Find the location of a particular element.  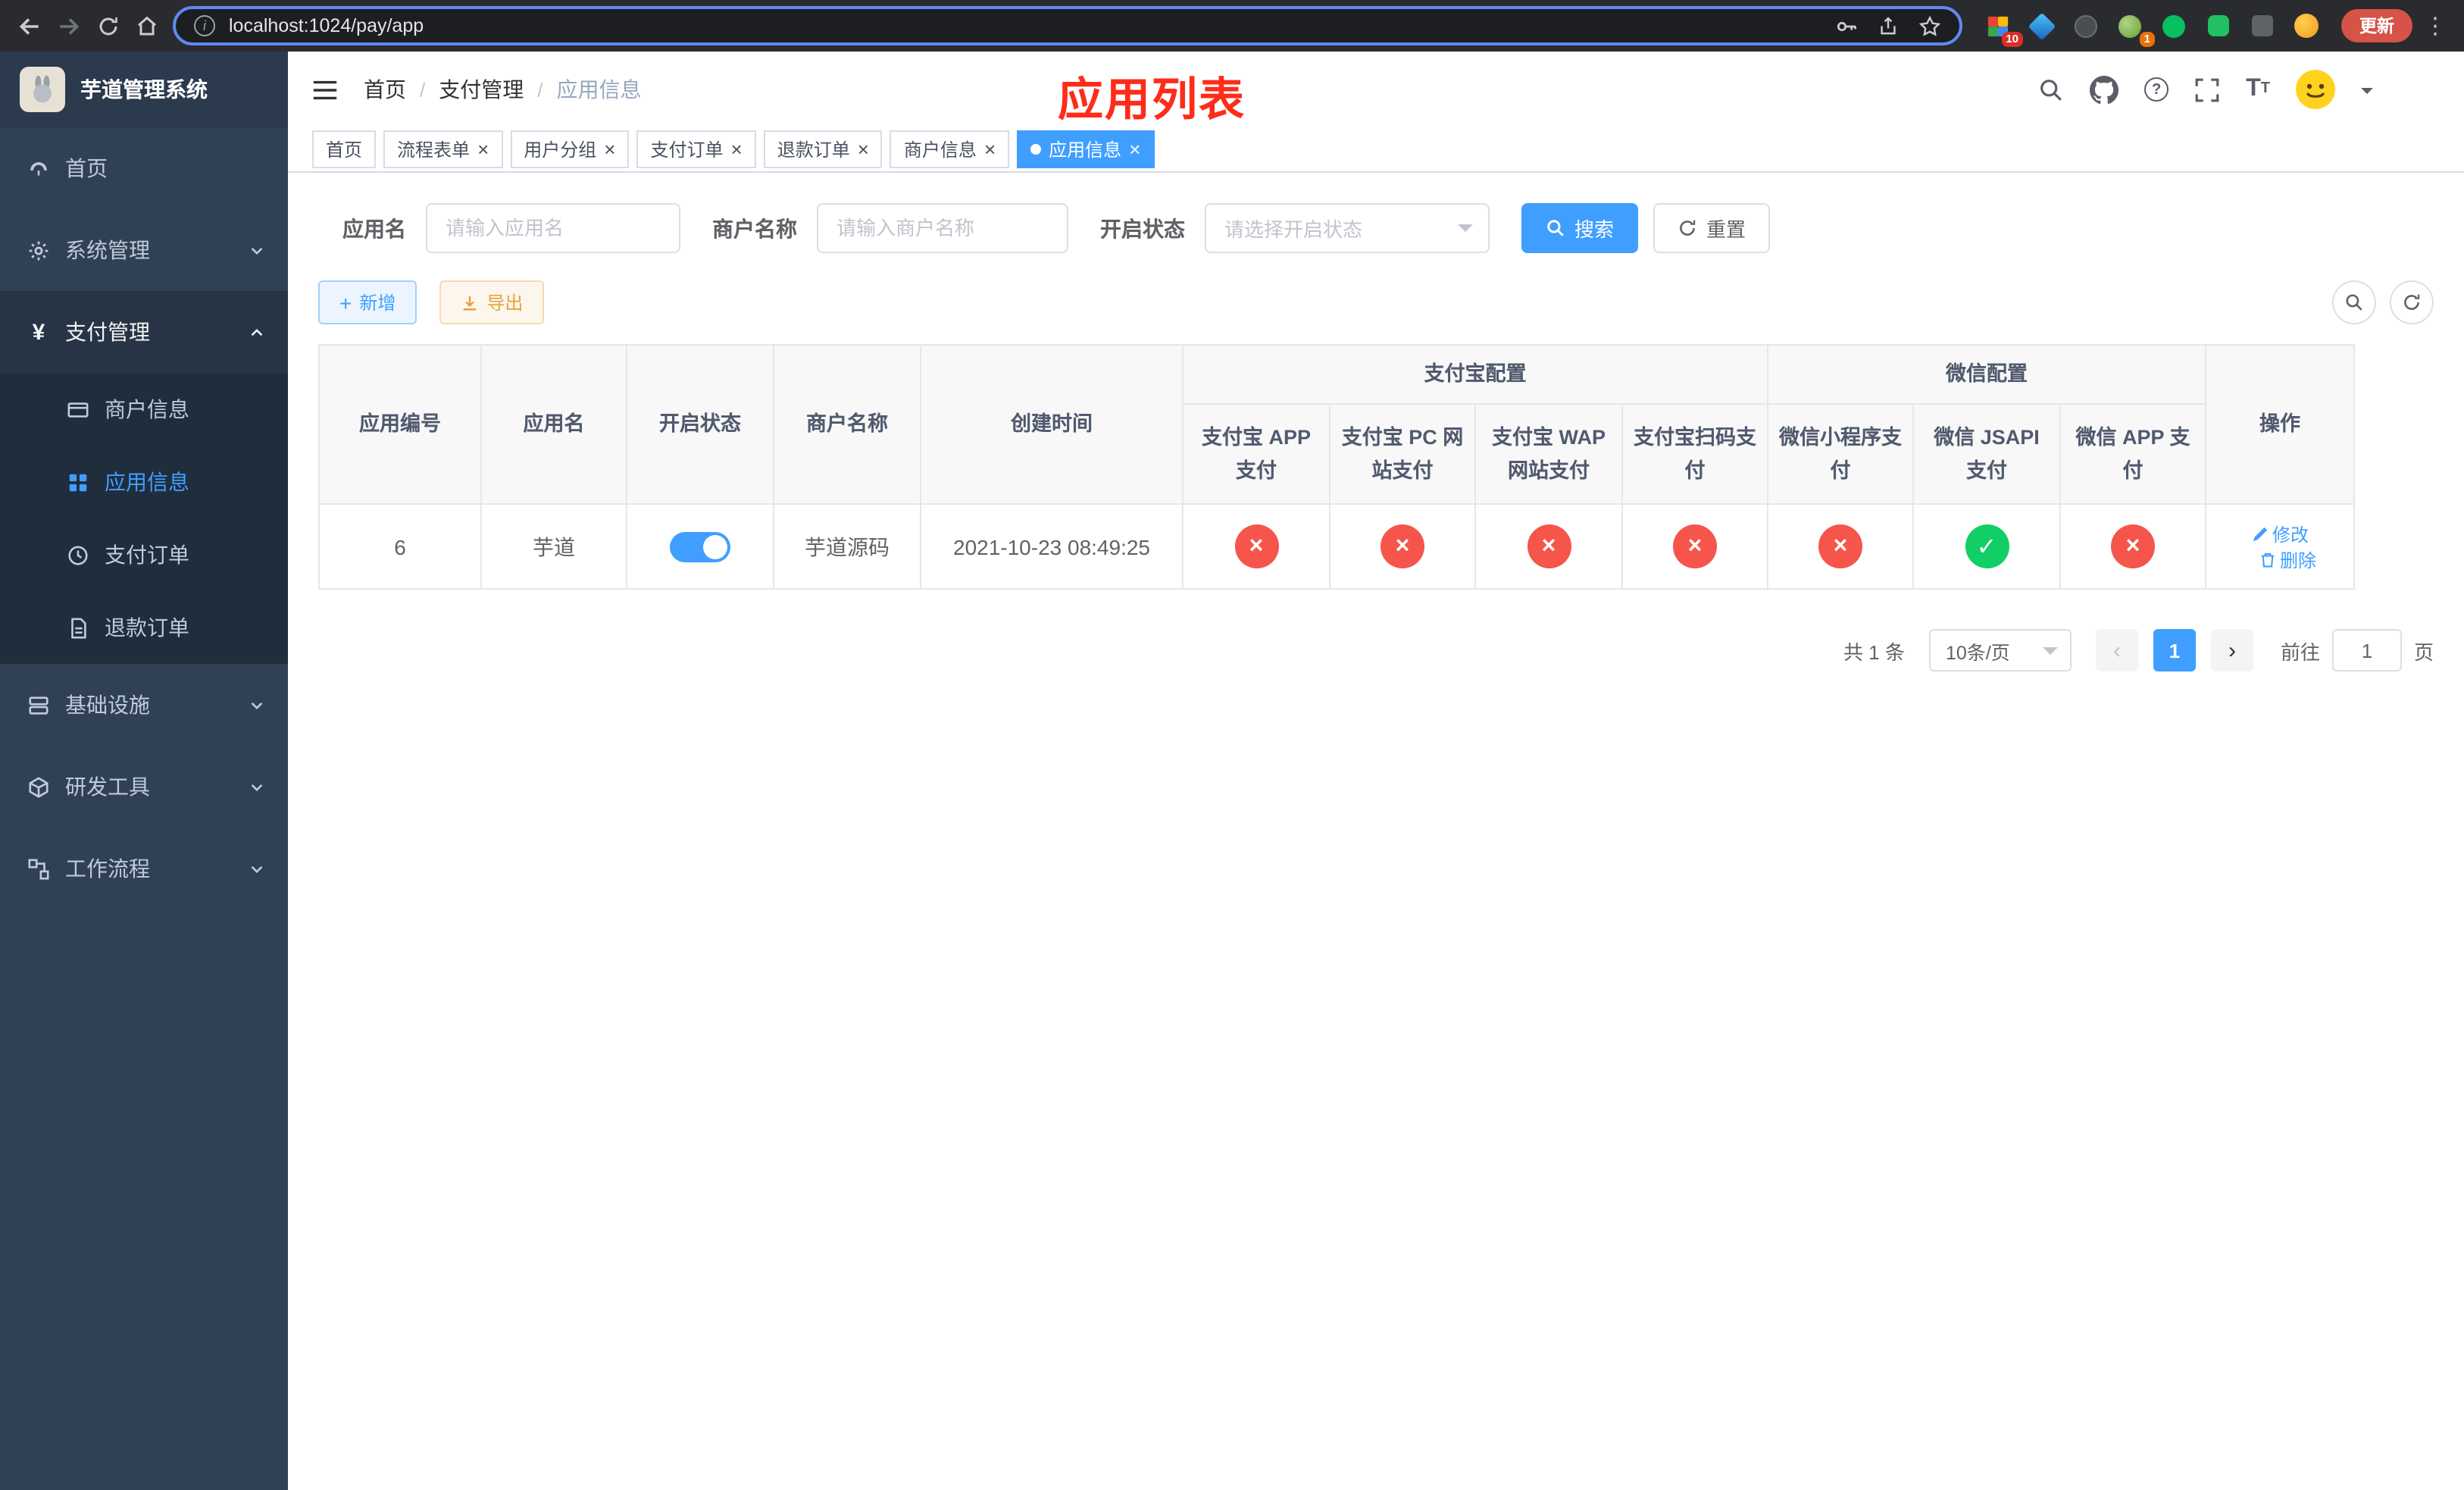

chevron-up-icon is located at coordinates (257, 332).